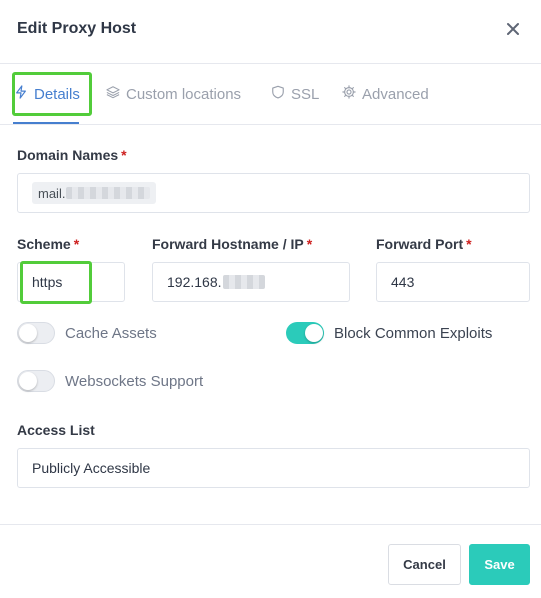 The image size is (541, 598). Describe the element at coordinates (184, 94) in the screenshot. I see `tab-custom-locations-label: Custom locations` at that location.